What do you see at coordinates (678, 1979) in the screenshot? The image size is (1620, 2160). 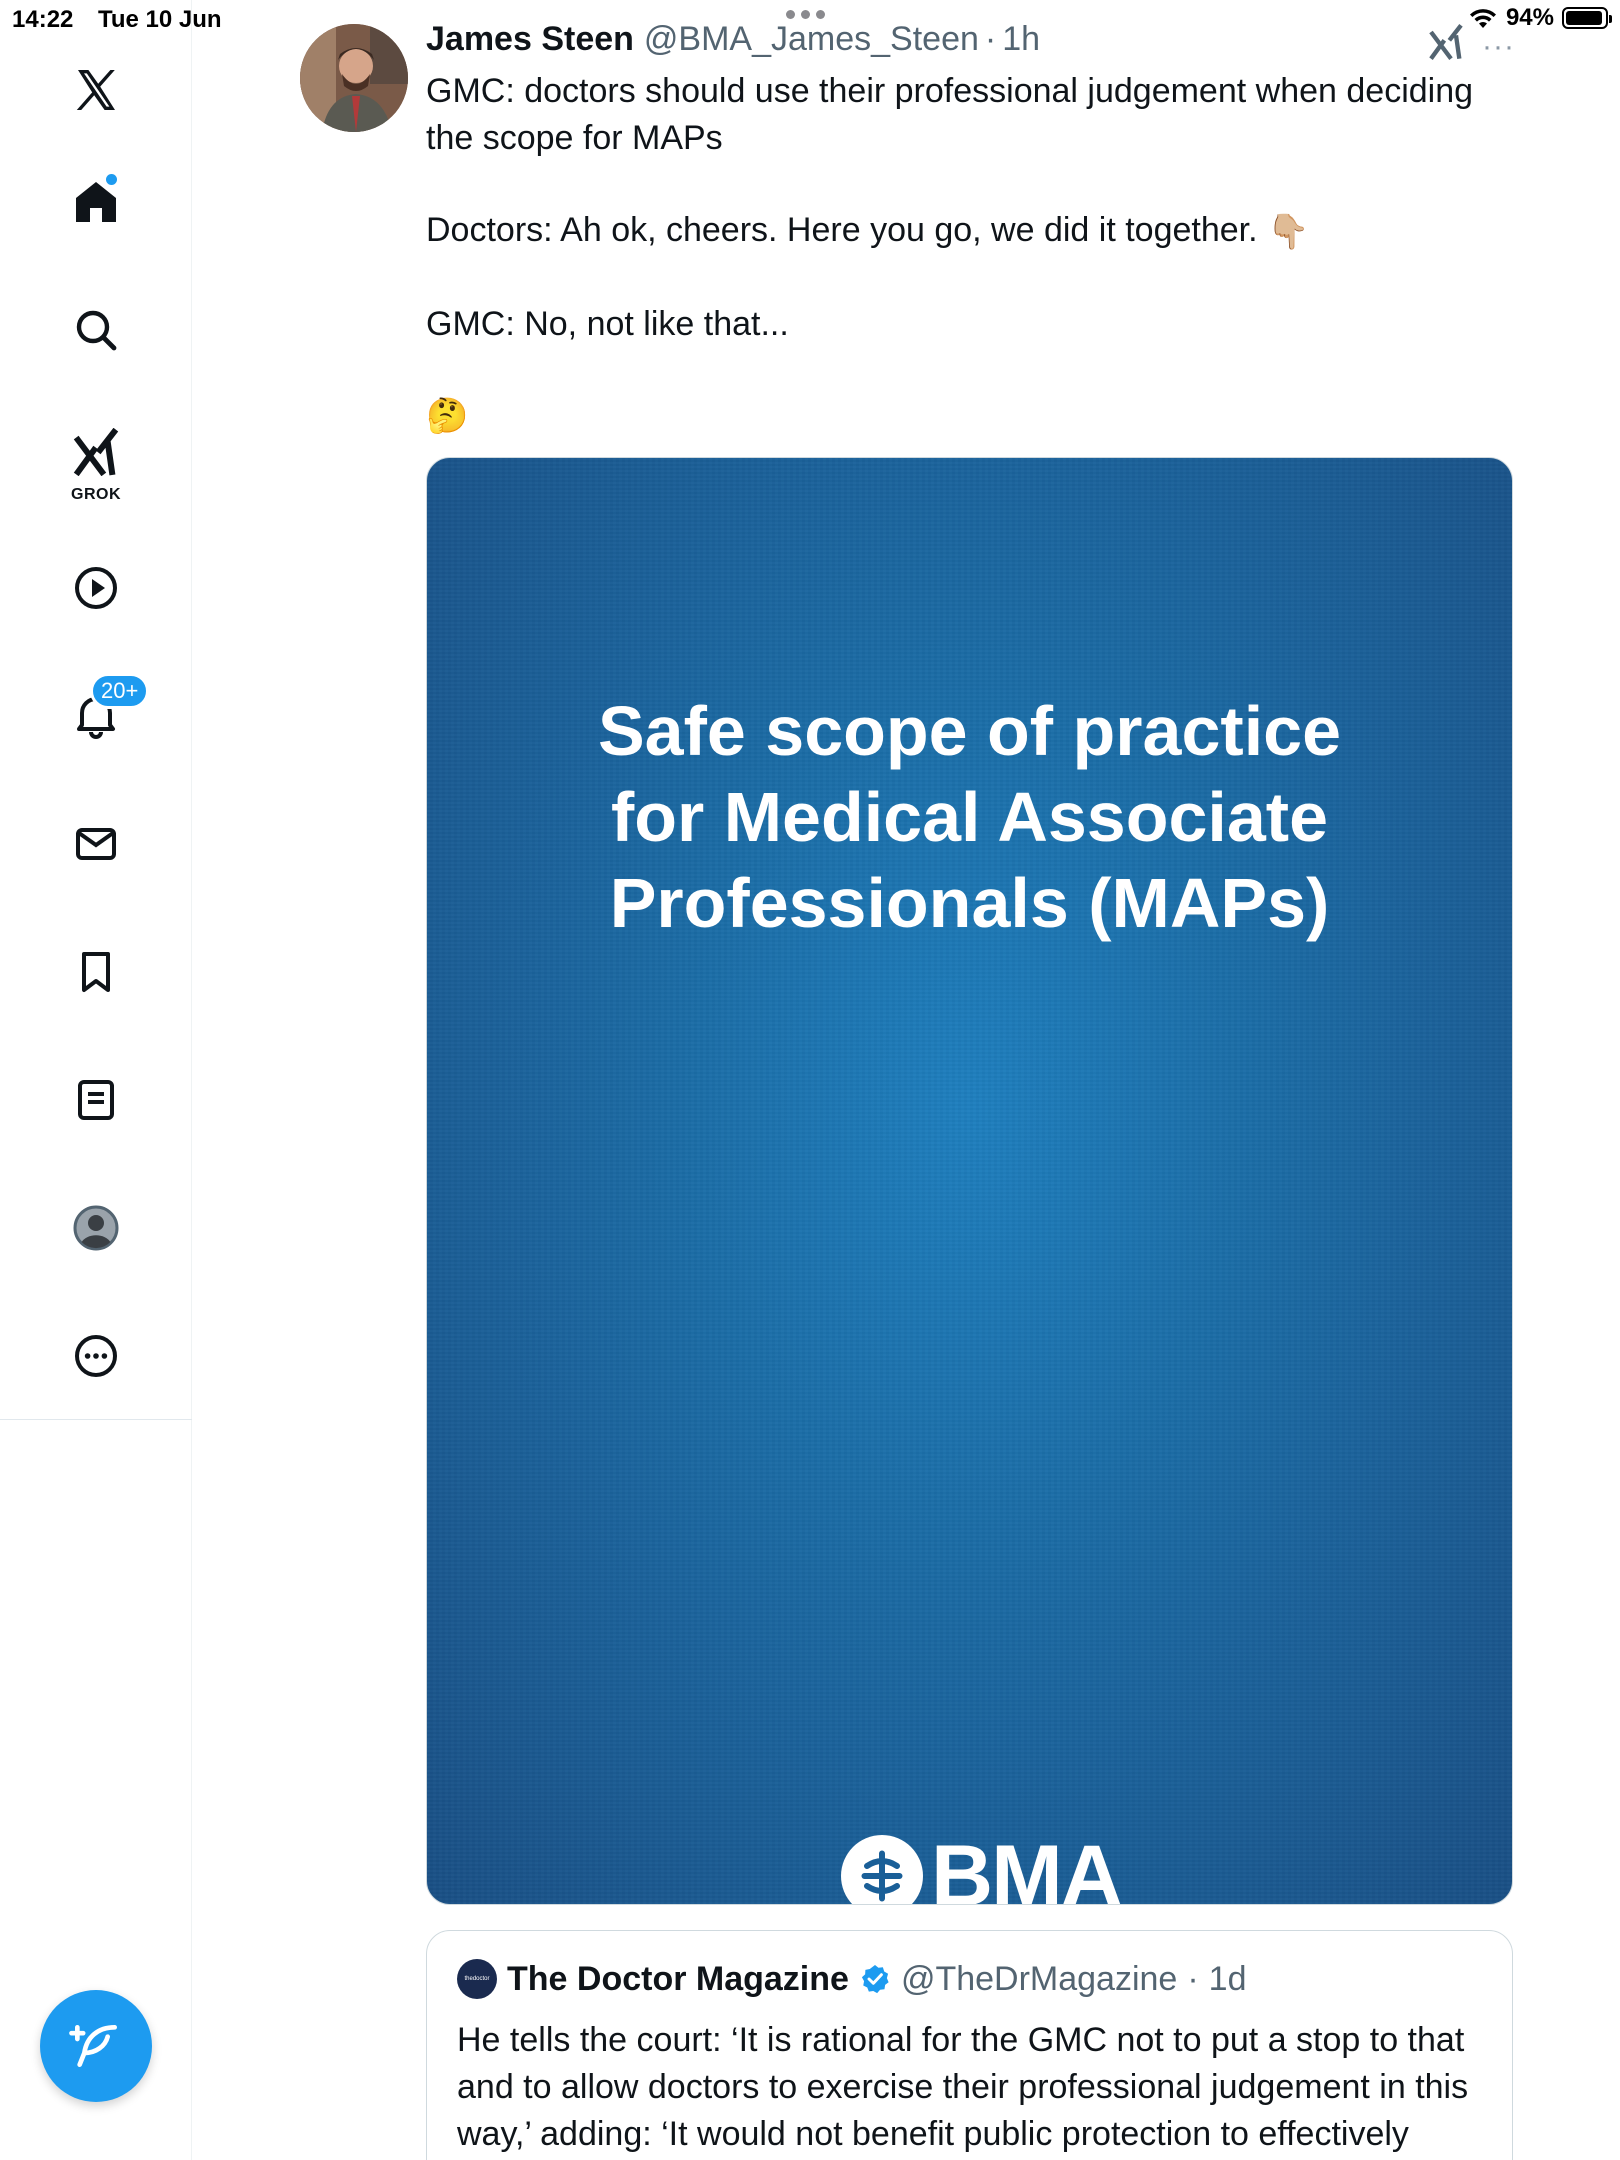 I see `quote-author-name: The Doctor Magazine` at bounding box center [678, 1979].